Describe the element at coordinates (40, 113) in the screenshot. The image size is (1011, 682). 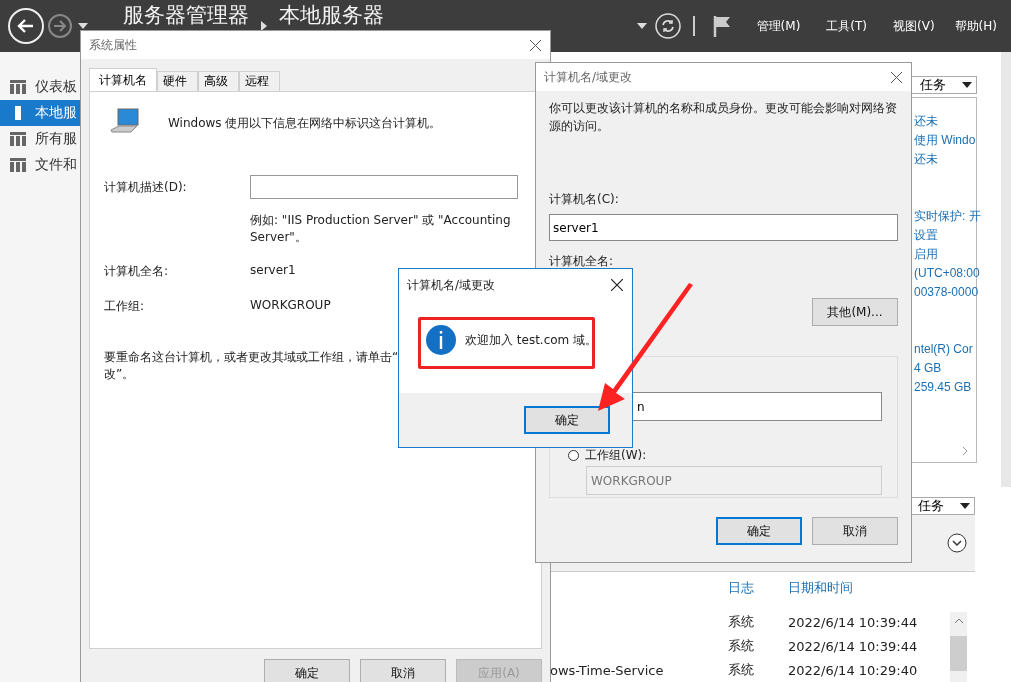
I see `sidebar-item: 本地服` at that location.